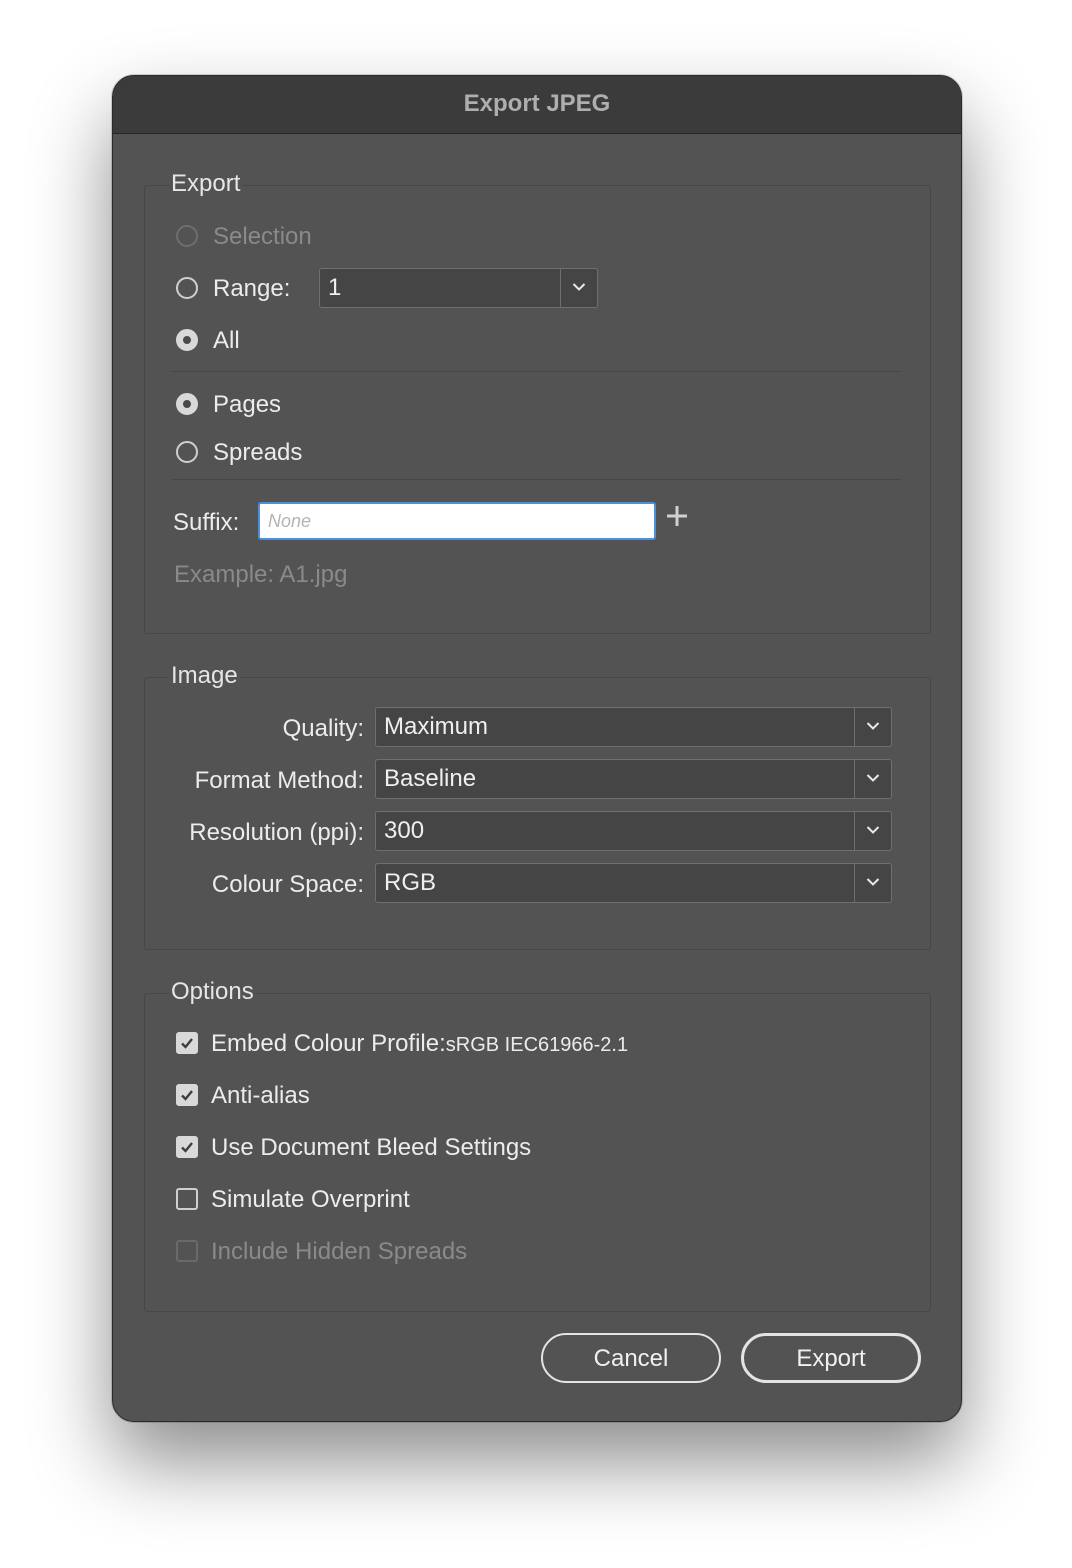  Describe the element at coordinates (187, 452) in the screenshot. I see `spreads-radio` at that location.